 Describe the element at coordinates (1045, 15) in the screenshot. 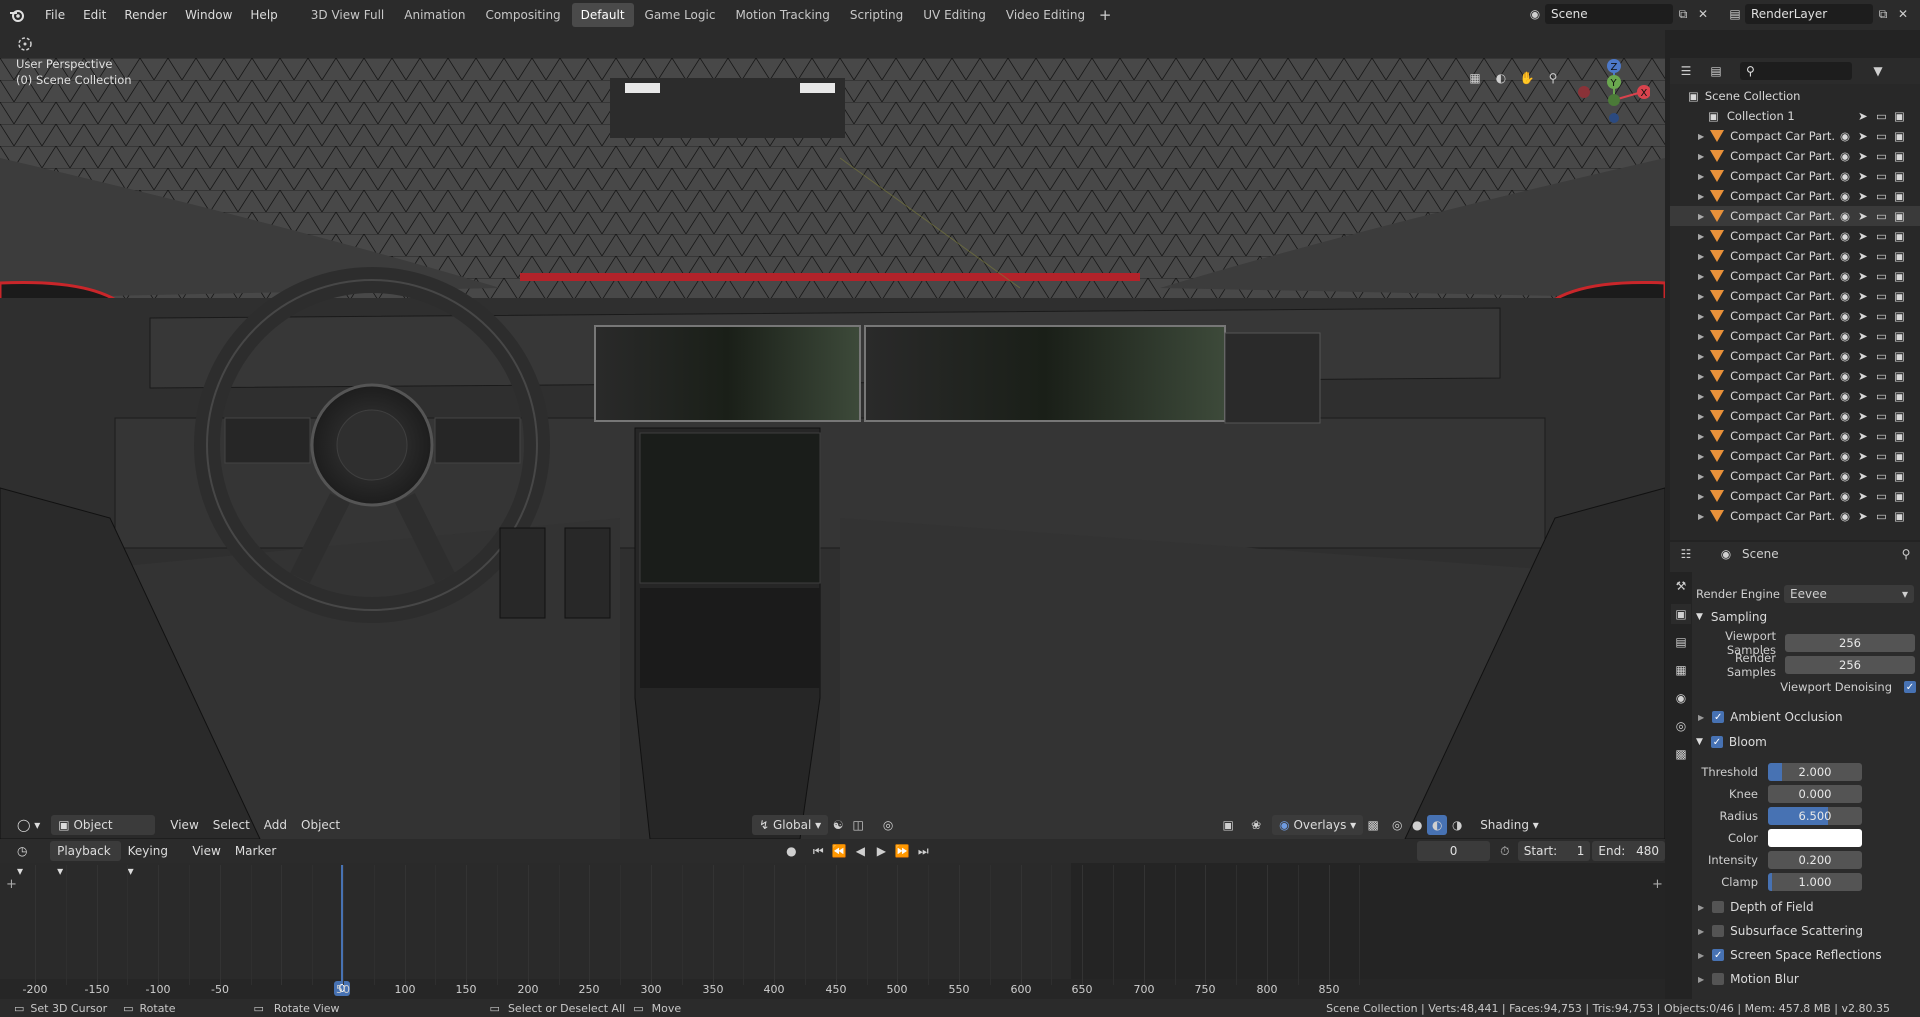

I see `tab-video-editing: Video Editing` at that location.